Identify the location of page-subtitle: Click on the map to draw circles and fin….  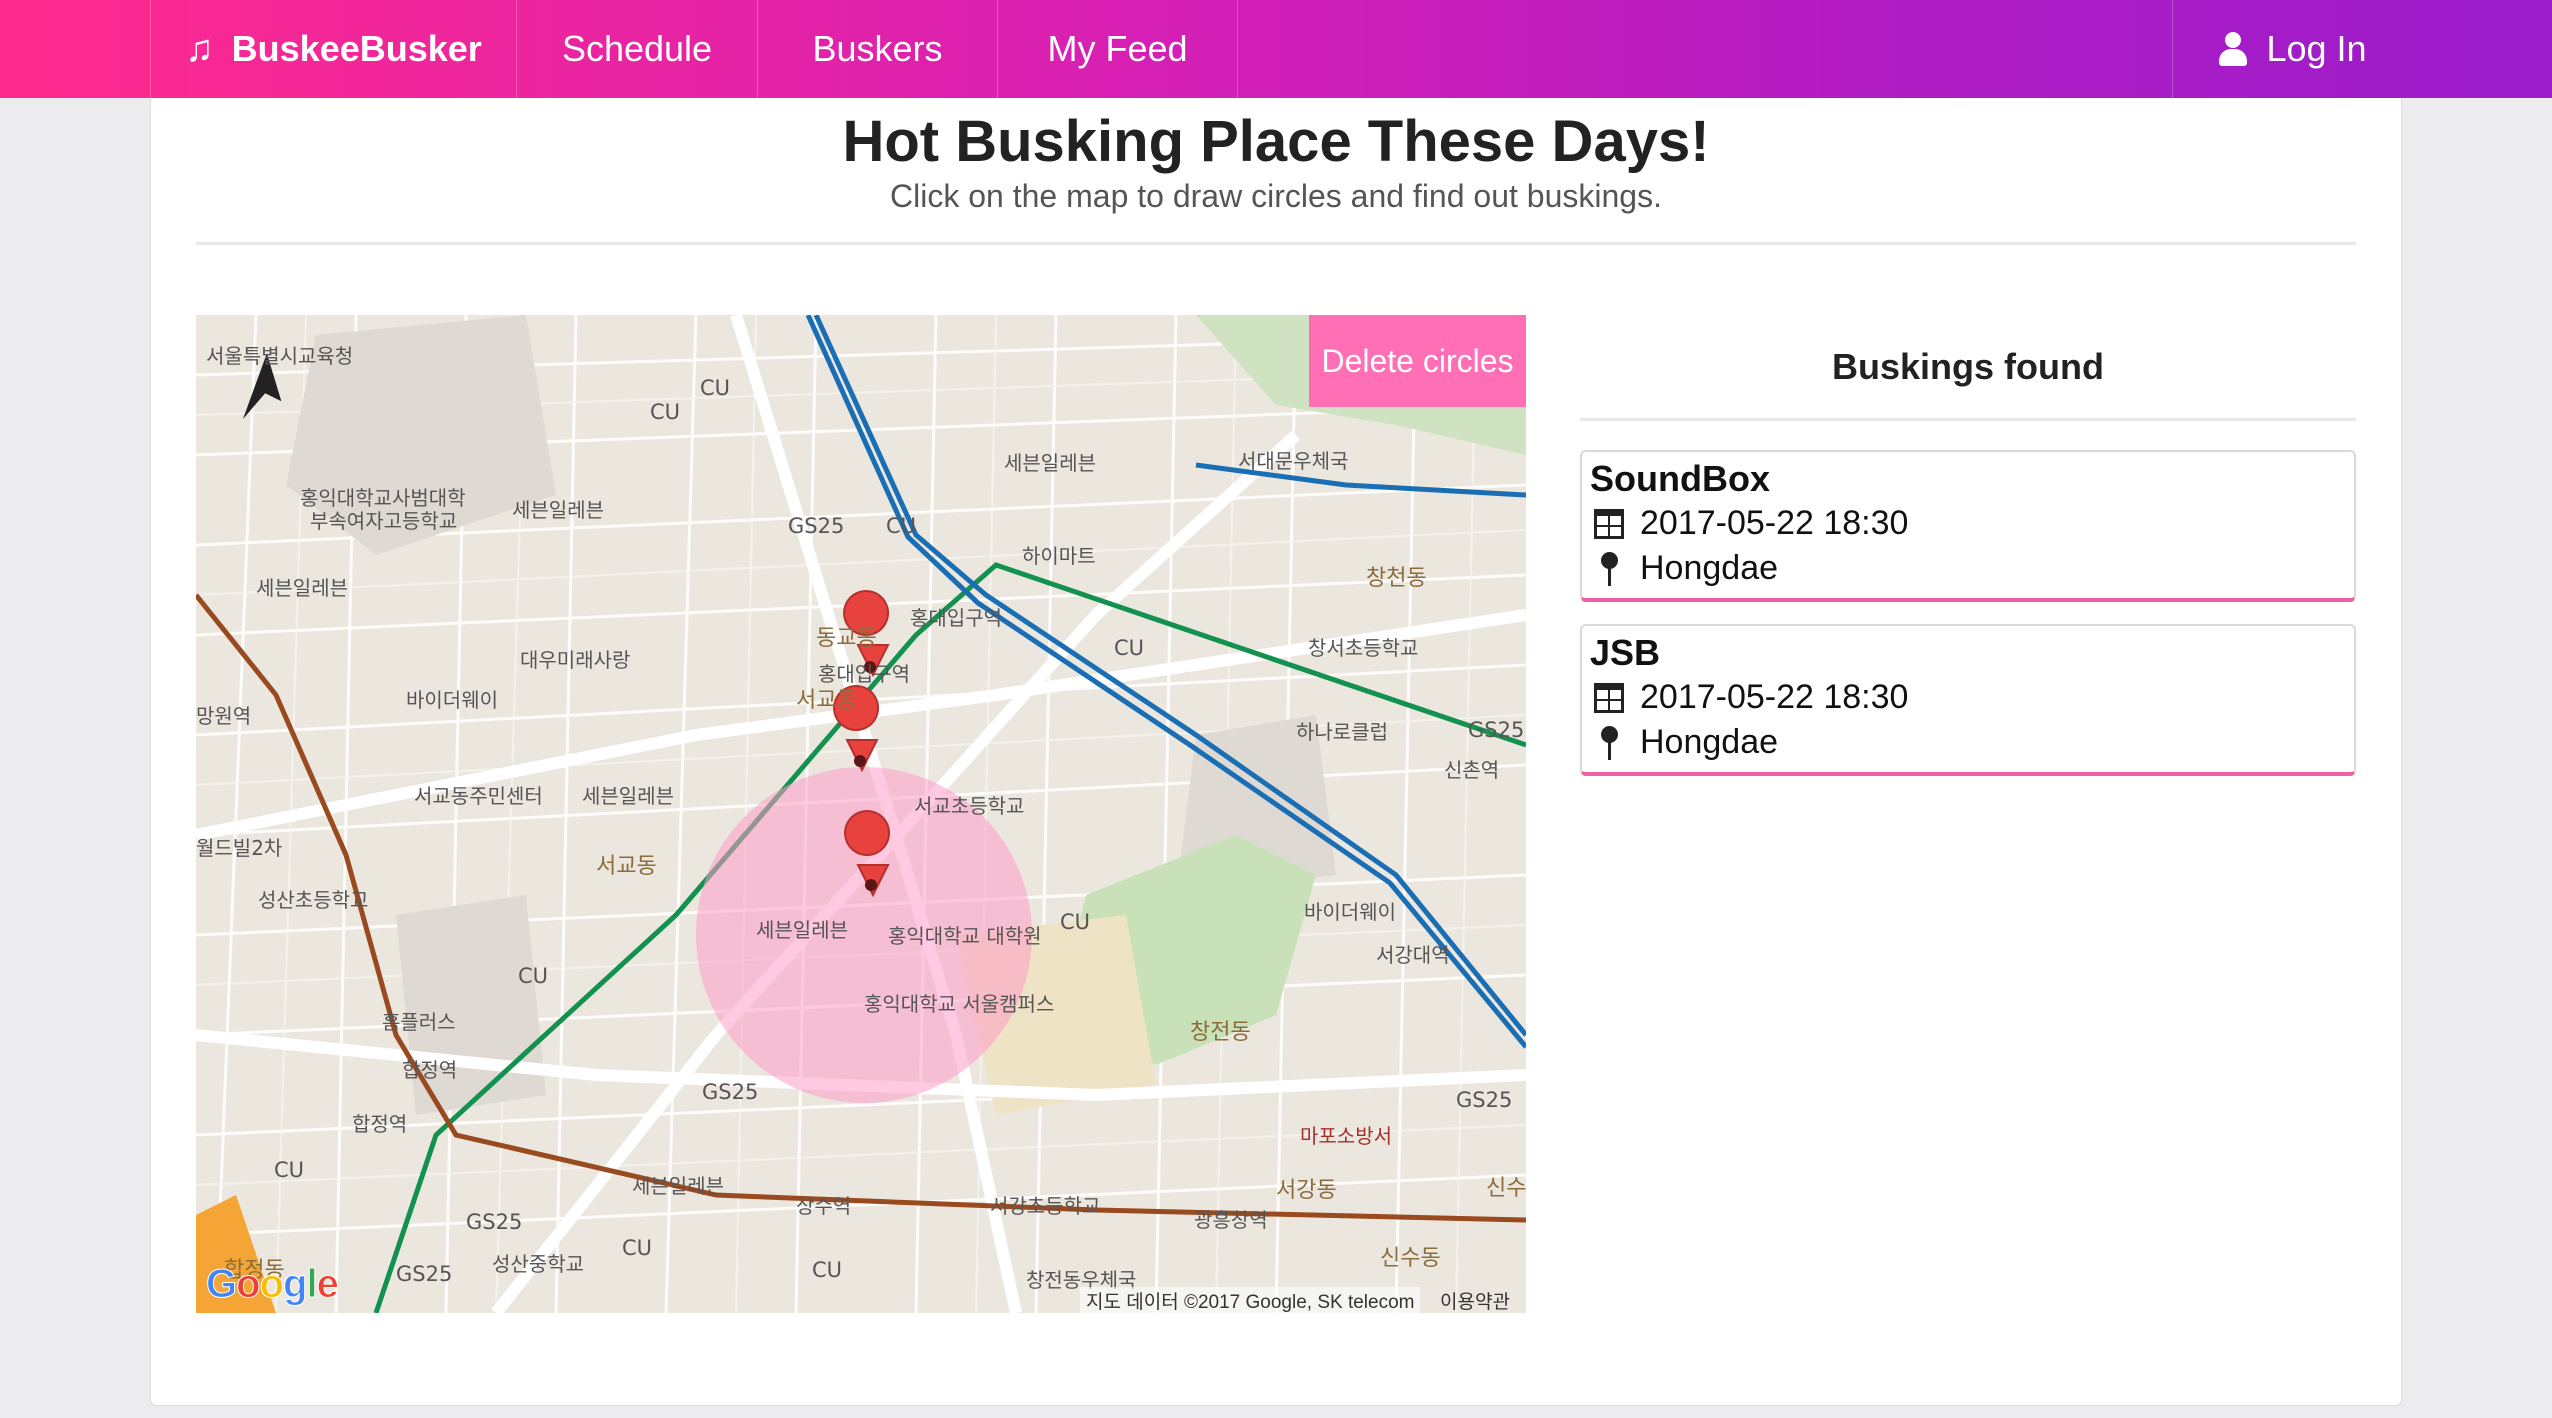
(1276, 196).